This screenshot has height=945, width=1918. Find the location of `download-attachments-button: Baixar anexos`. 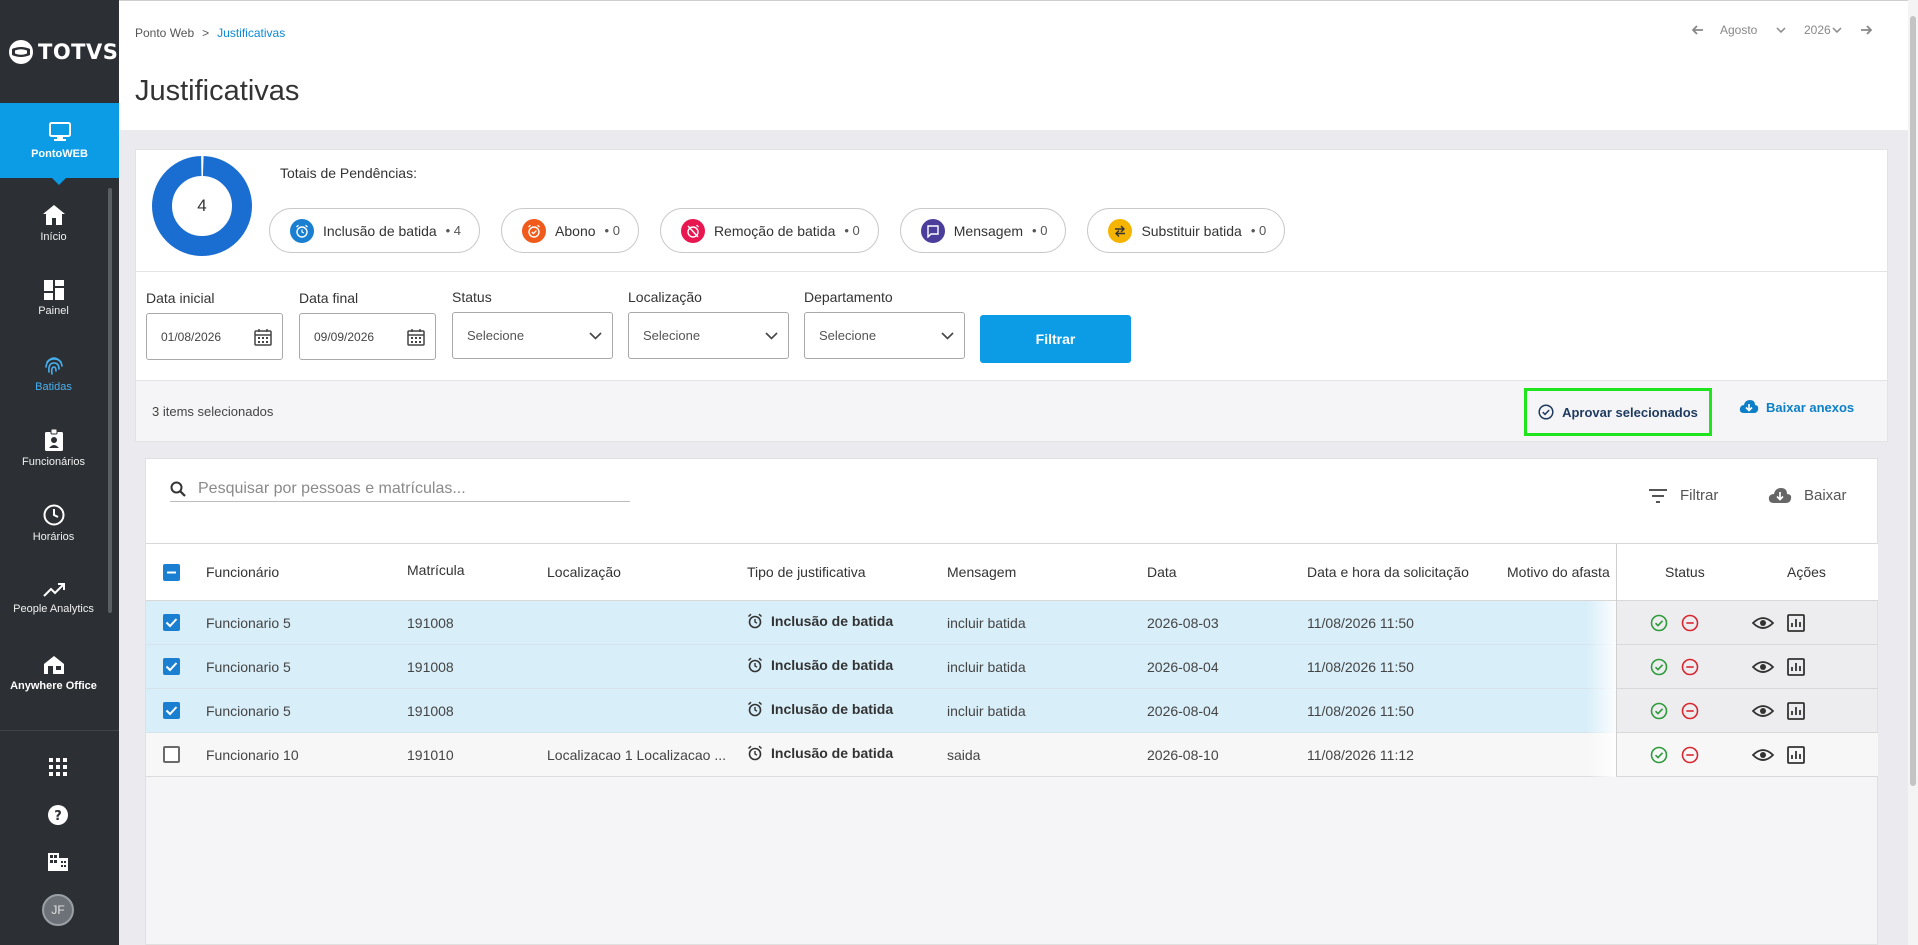

download-attachments-button: Baixar anexos is located at coordinates (1796, 407).